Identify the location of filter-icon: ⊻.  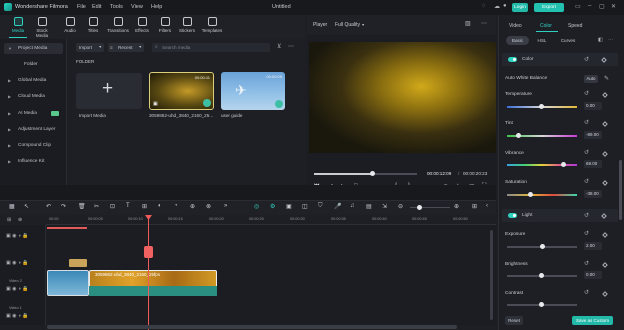
(279, 46).